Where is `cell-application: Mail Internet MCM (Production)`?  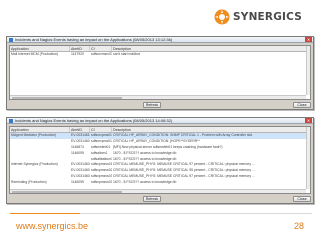
cell-application: Mail Internet MCM (Production) is located at coordinates (35, 54).